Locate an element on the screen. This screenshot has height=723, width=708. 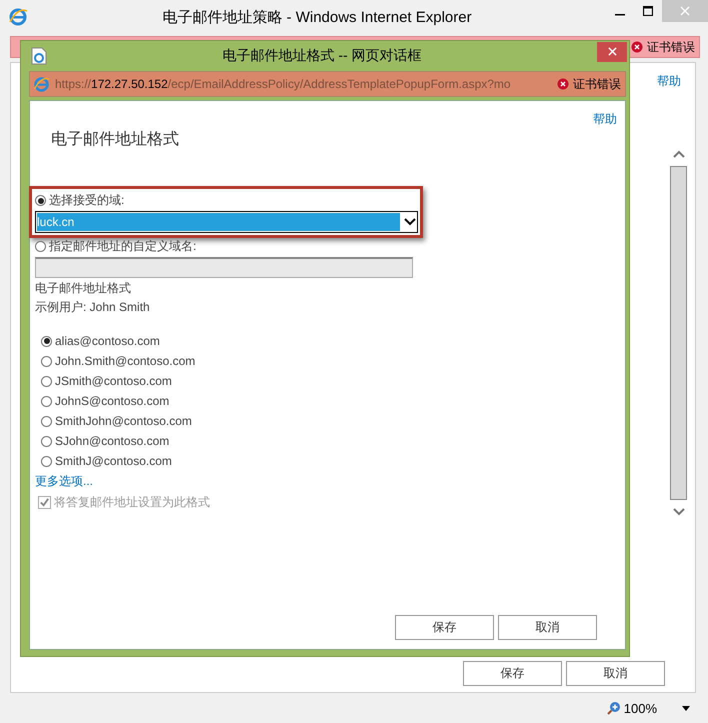
close-button is located at coordinates (612, 52).